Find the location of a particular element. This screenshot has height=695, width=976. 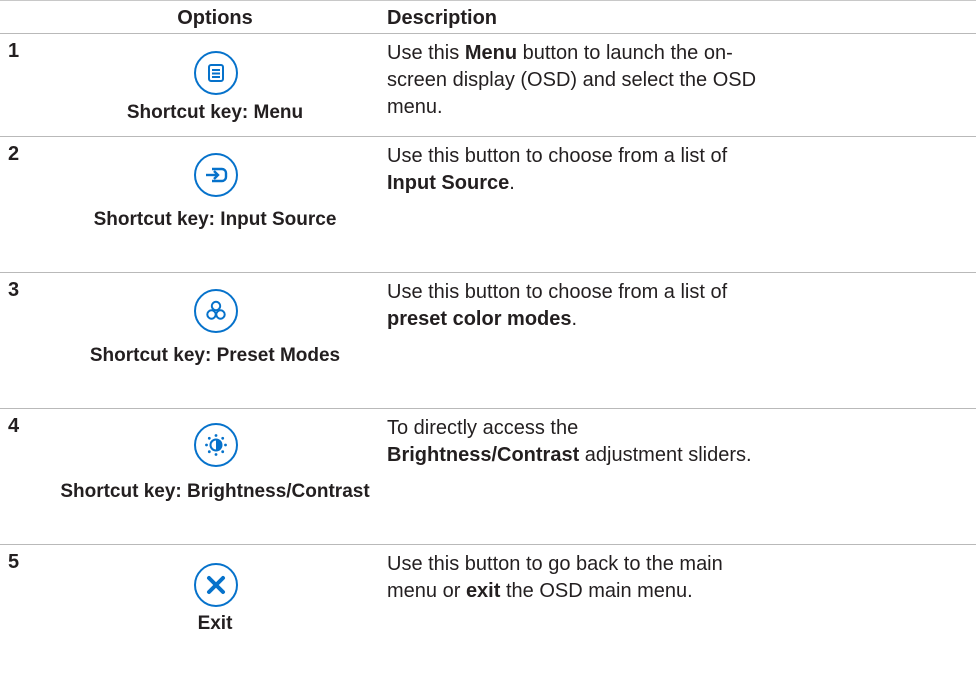

options-column-header: Options is located at coordinates (215, 18).